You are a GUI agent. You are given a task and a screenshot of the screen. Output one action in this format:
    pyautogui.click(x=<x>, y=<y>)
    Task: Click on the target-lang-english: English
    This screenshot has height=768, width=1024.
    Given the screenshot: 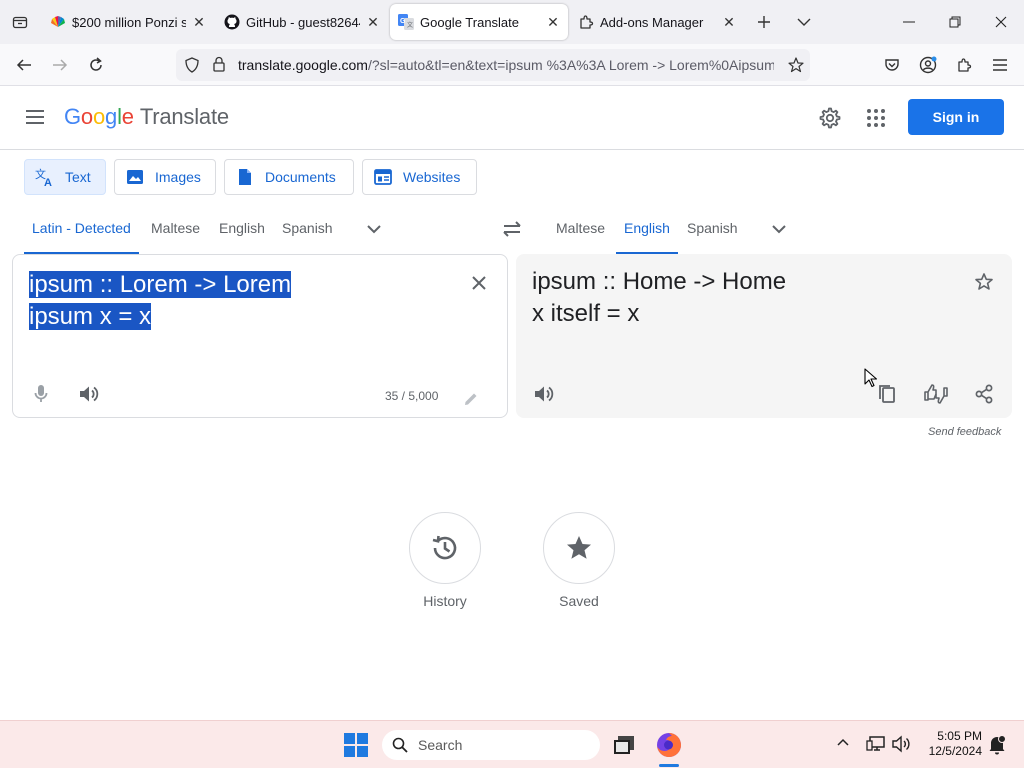 What is the action you would take?
    pyautogui.click(x=647, y=237)
    